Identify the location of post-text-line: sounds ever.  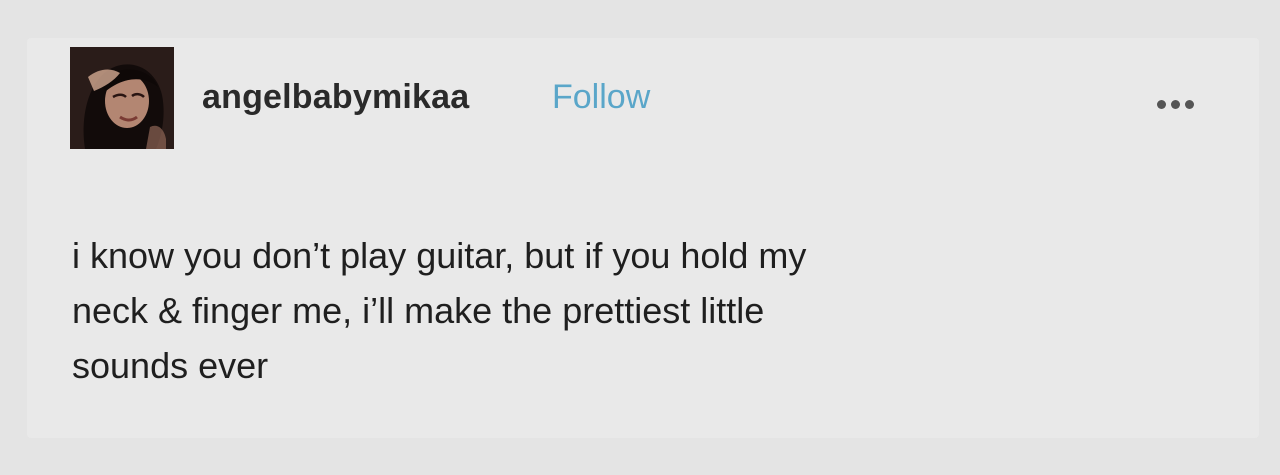
(170, 365).